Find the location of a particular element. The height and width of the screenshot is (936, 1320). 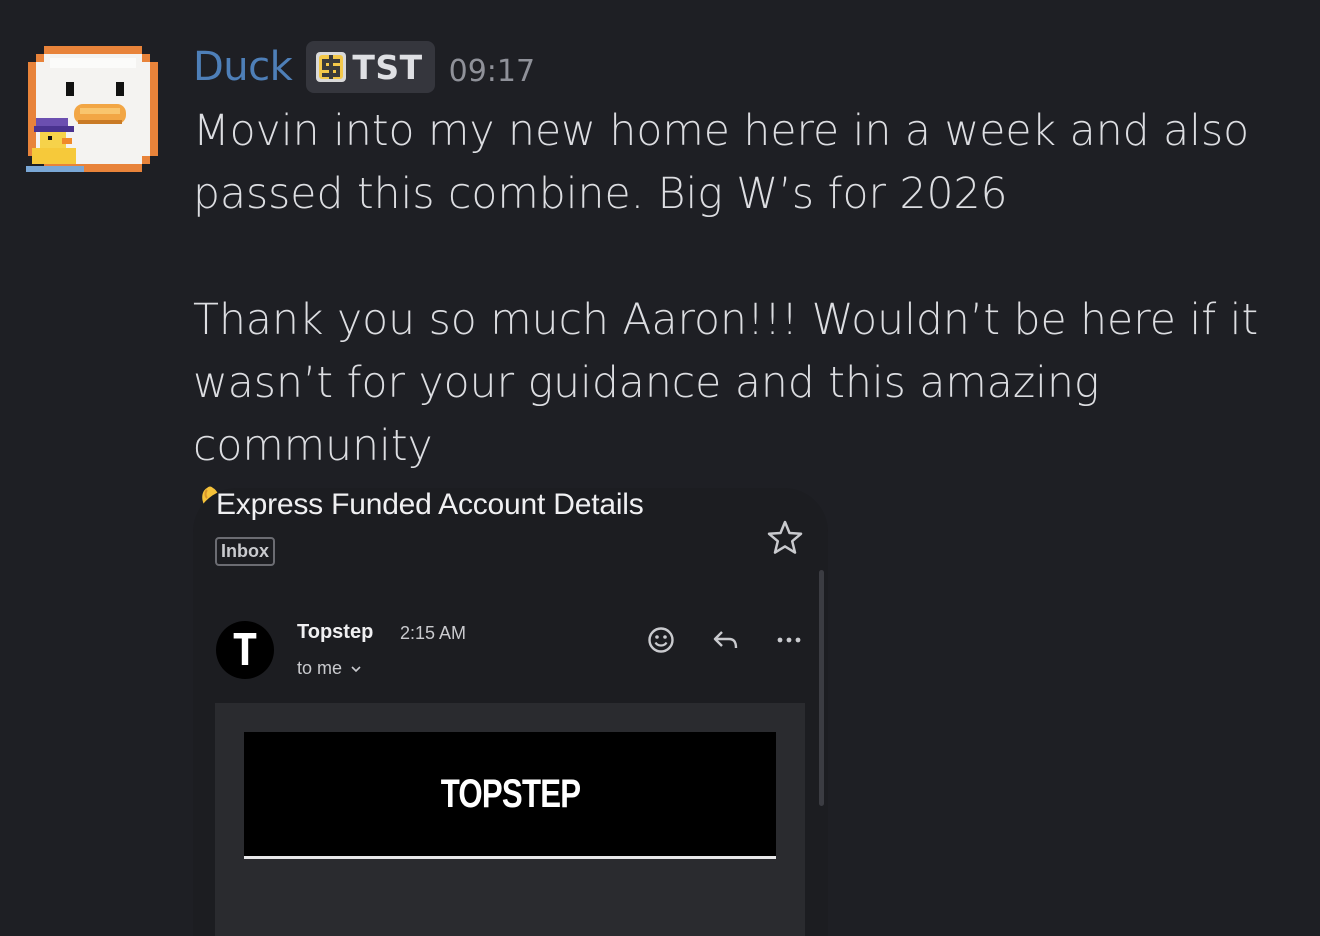

emoji-react-icon is located at coordinates (661, 640).